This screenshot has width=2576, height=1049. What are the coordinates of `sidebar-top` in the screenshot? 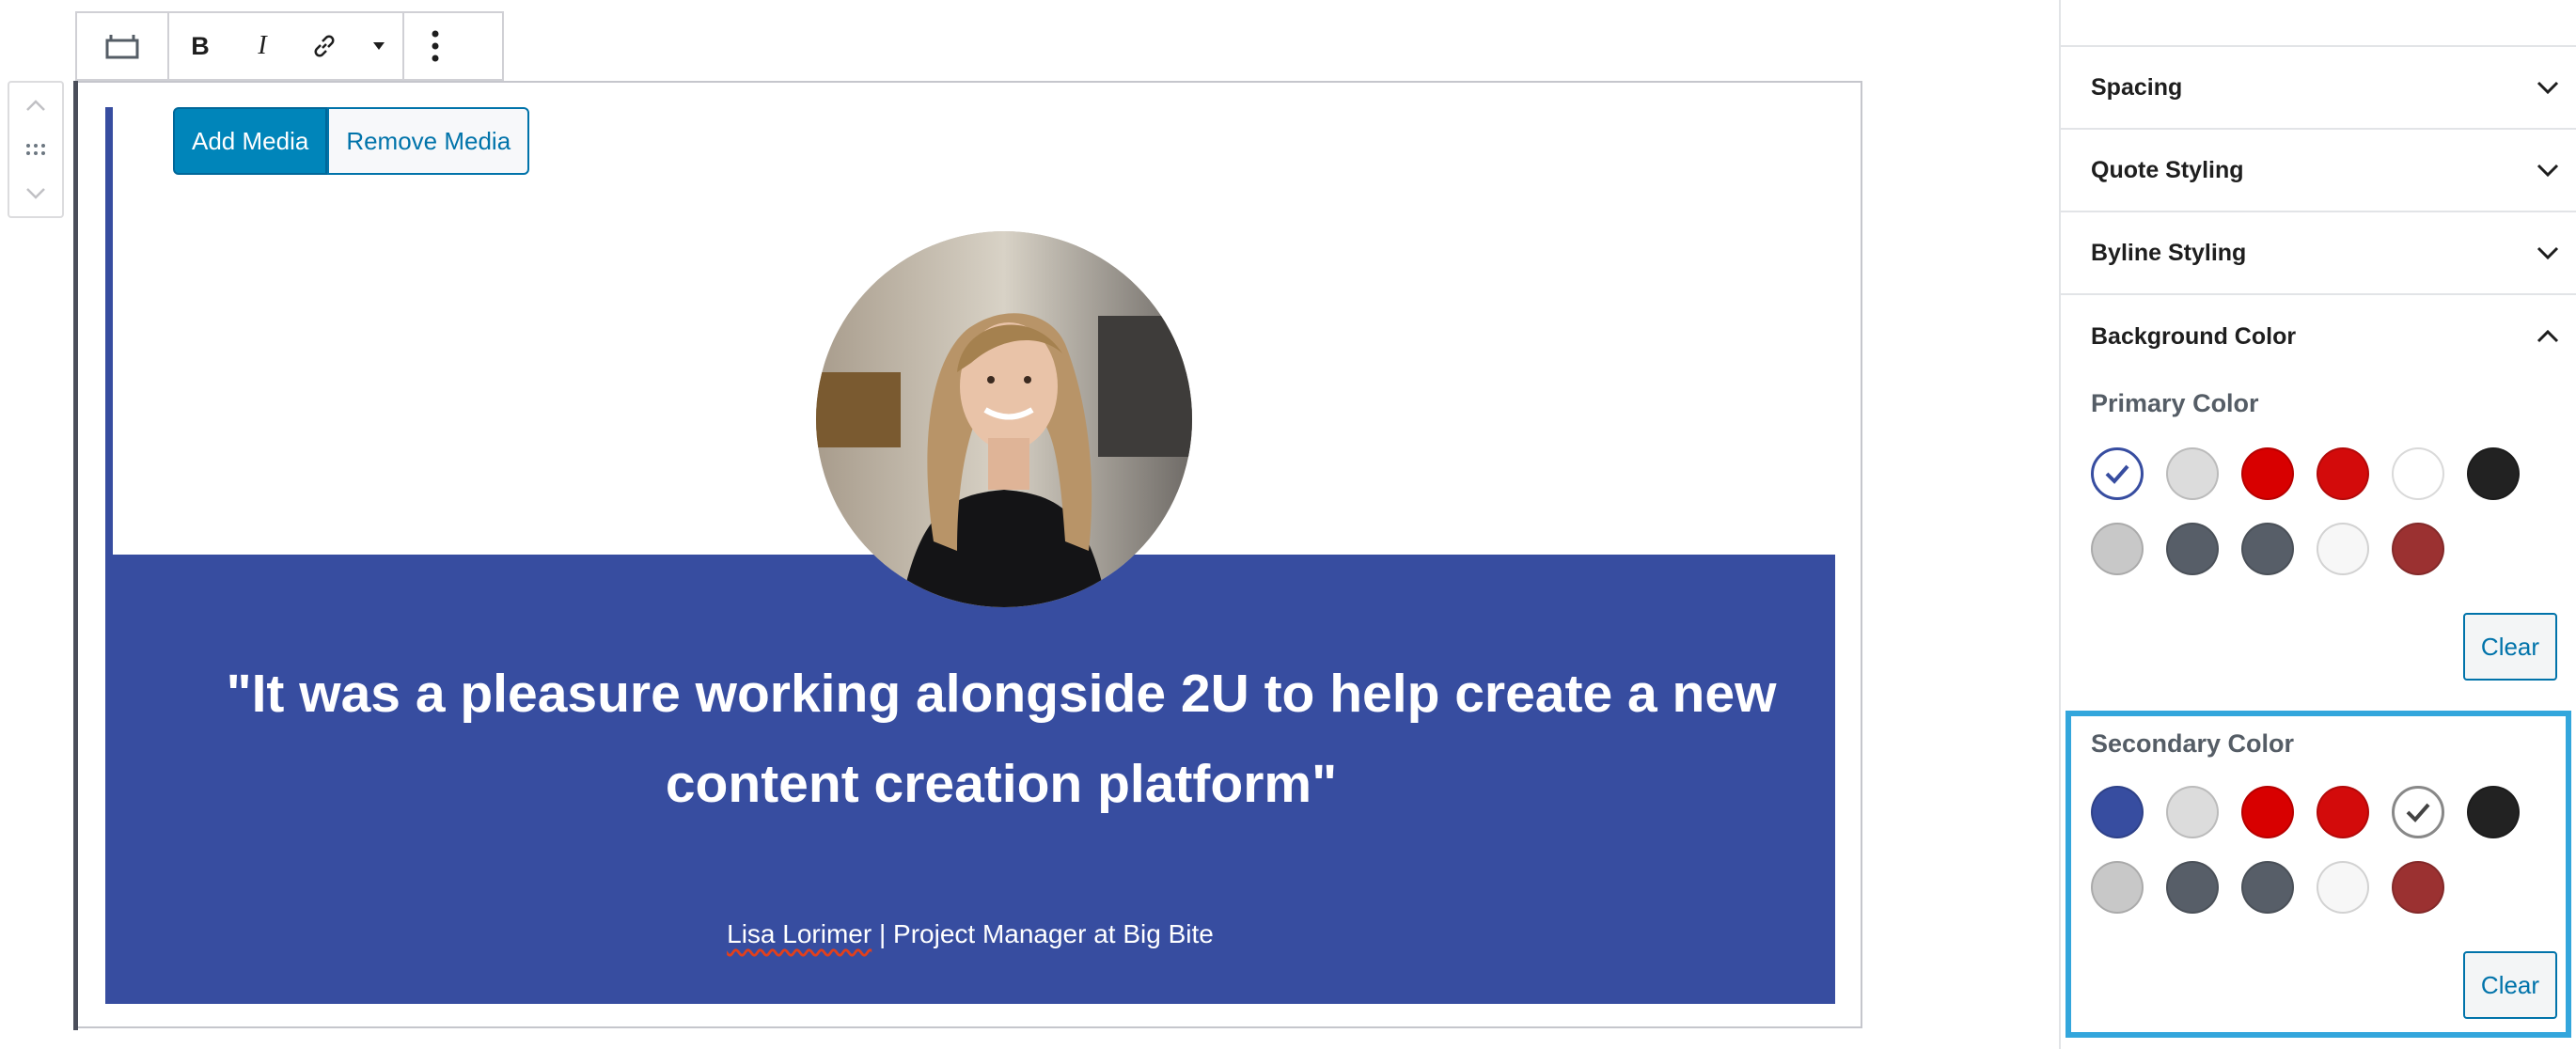 It's located at (2319, 23).